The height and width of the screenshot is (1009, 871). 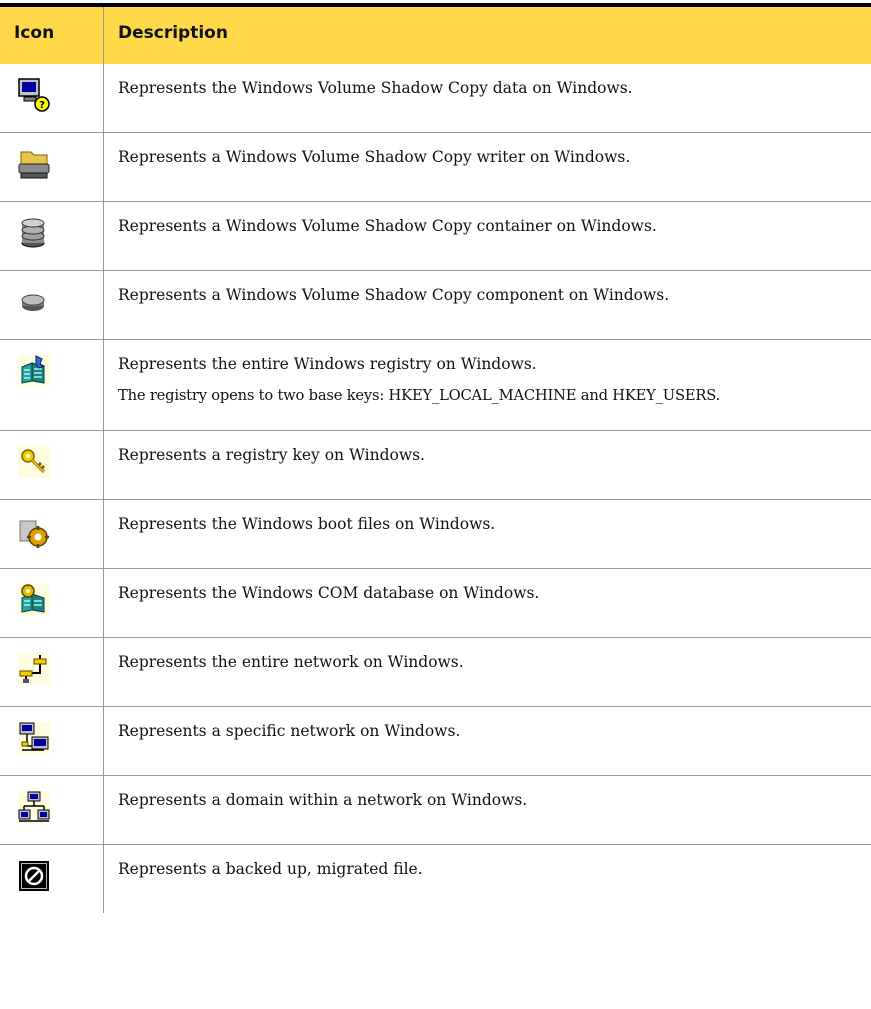 I want to click on migrated-file-icon, so click(x=34, y=876).